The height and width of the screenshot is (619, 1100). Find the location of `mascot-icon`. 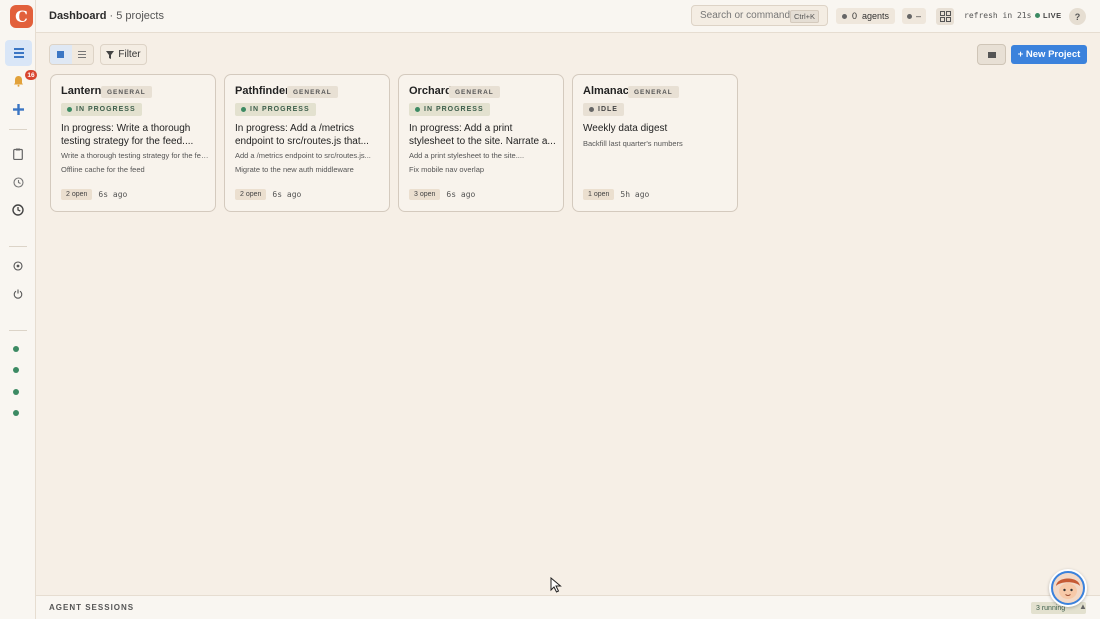

mascot-icon is located at coordinates (1068, 588).